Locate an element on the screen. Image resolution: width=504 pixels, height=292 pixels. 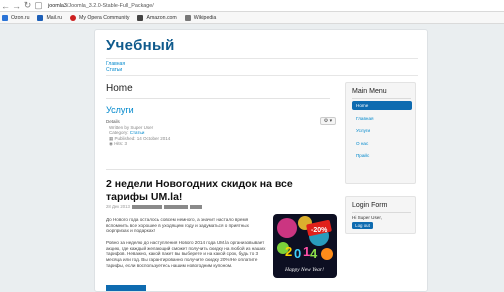
article-title-link: Услуги is located at coordinates (120, 110).